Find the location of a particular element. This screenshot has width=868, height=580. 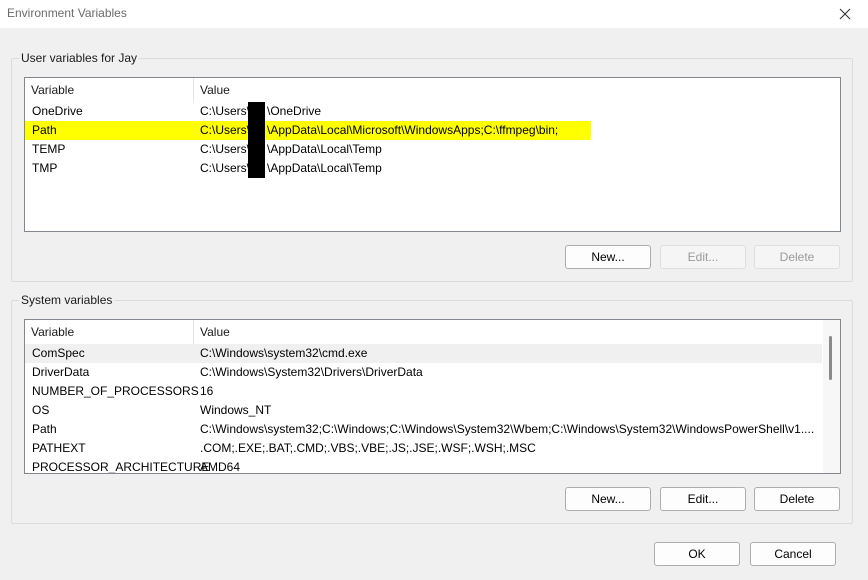

system-row: PROCESSOR_ARCHITECTURE AMD64 is located at coordinates (423, 466).